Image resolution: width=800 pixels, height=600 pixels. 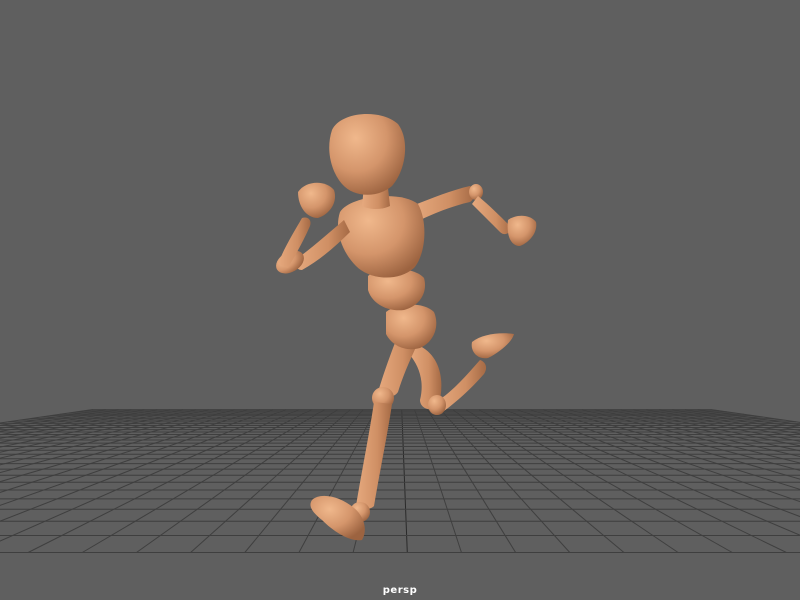 What do you see at coordinates (411, 327) in the screenshot?
I see `pelvis` at bounding box center [411, 327].